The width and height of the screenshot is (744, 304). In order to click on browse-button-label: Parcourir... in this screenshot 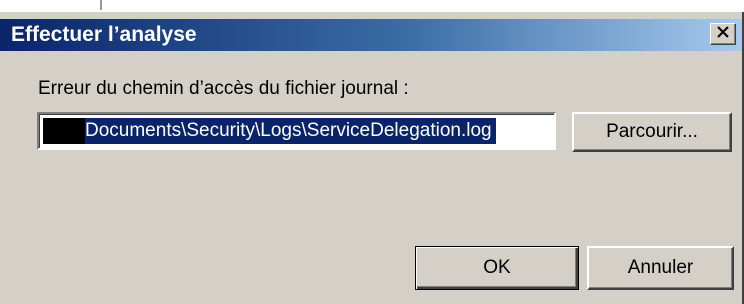, I will do `click(652, 131)`.